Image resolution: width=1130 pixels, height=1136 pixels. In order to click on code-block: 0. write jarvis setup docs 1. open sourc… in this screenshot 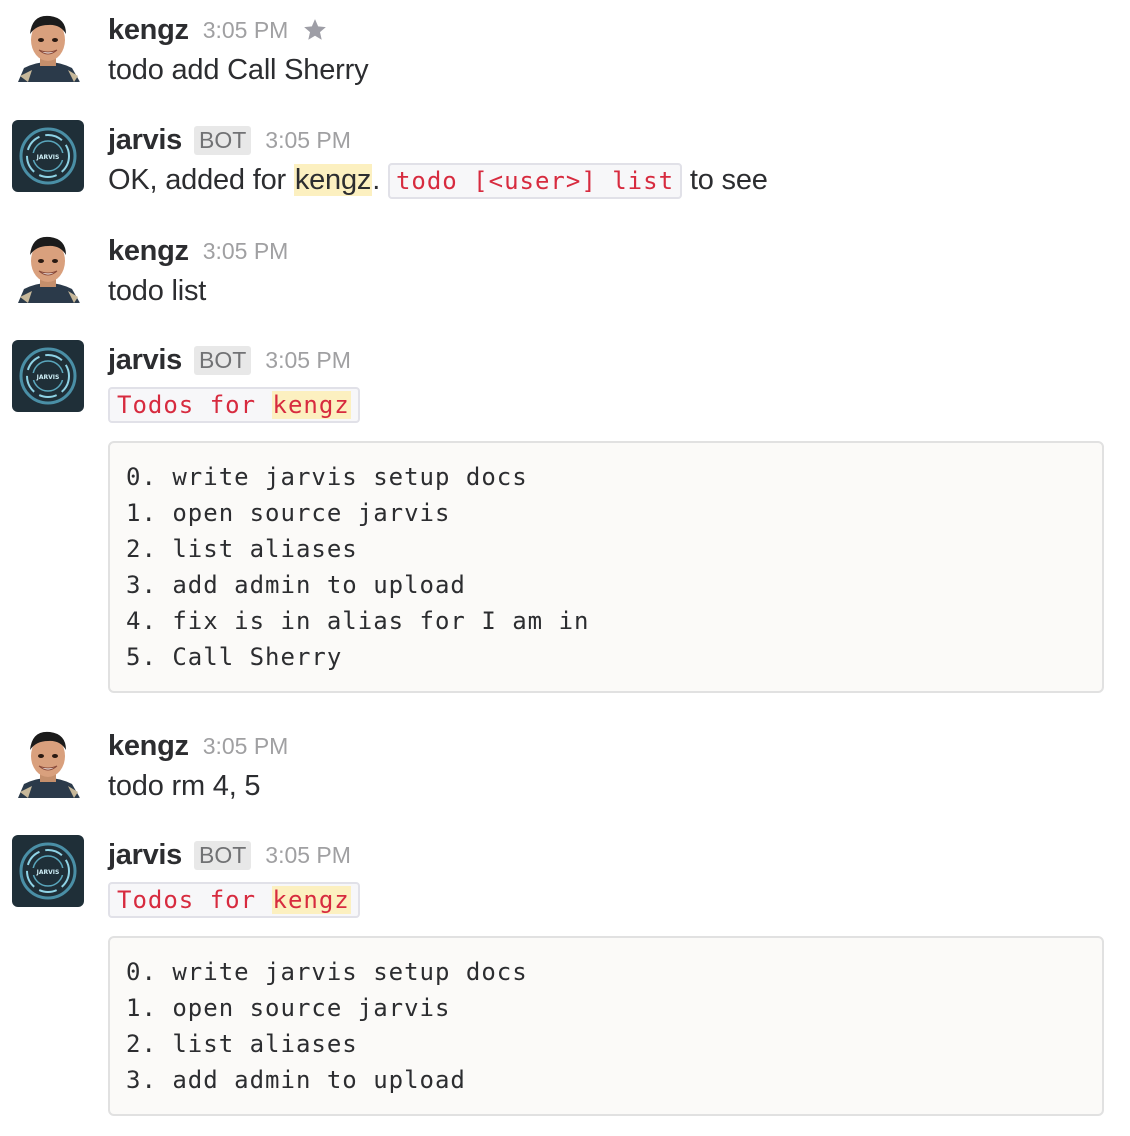, I will do `click(606, 1026)`.